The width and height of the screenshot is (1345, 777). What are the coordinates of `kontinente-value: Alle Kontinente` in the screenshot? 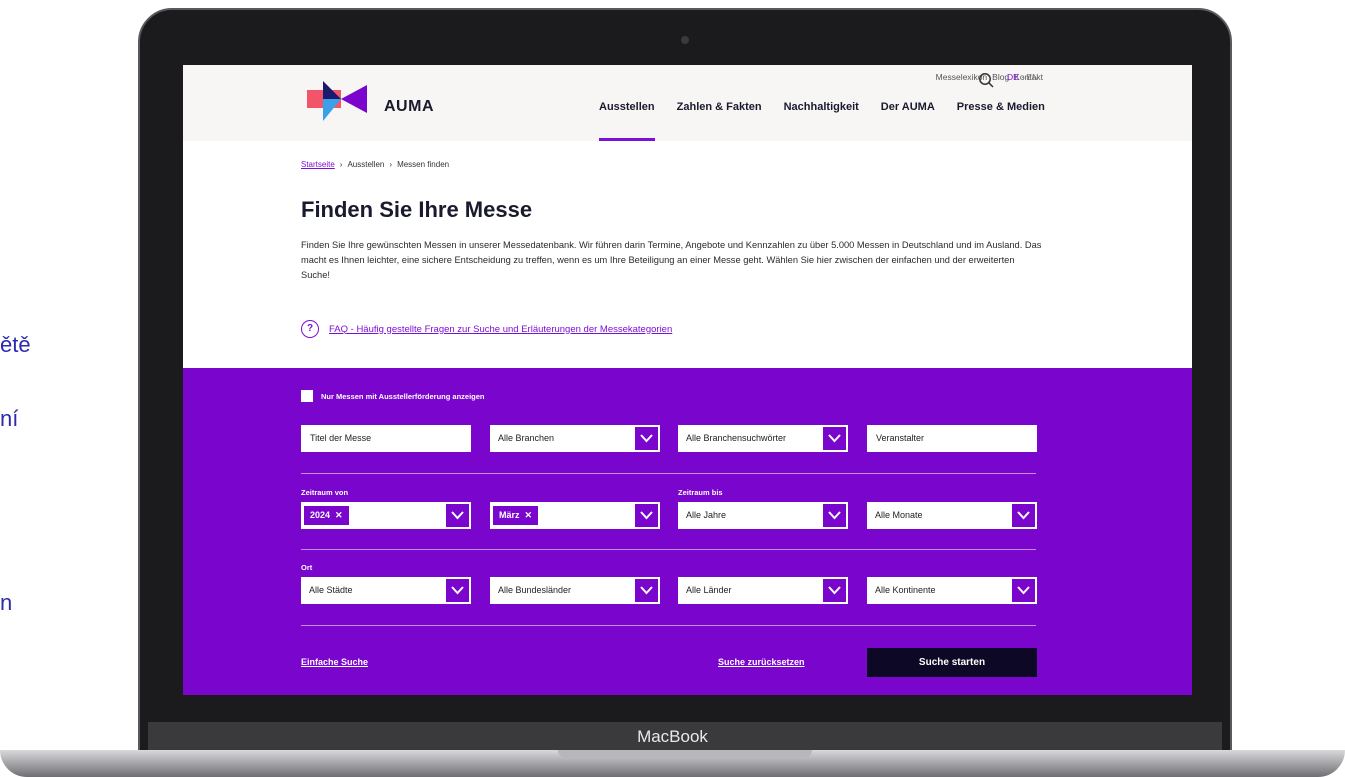 It's located at (905, 590).